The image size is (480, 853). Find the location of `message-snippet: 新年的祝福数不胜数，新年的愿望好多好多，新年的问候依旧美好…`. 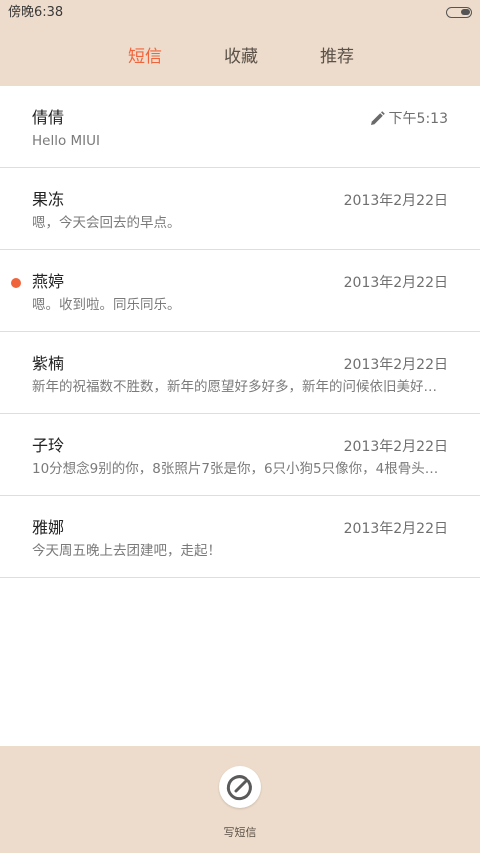

message-snippet: 新年的祝福数不胜数，新年的愿望好多好多，新年的问候依旧美好… is located at coordinates (234, 387).